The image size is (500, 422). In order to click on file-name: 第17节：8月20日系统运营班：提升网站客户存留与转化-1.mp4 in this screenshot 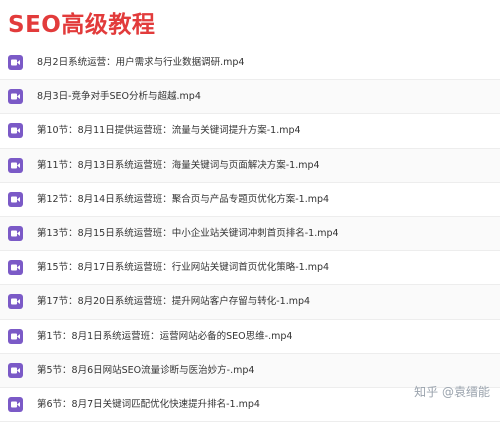, I will do `click(174, 302)`.